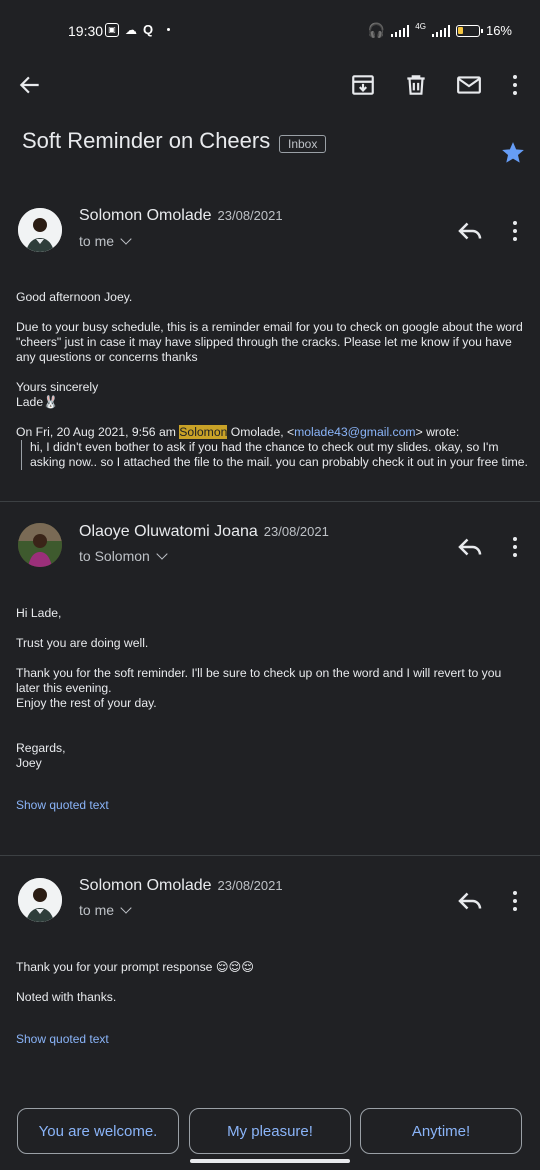 This screenshot has width=540, height=1170. I want to click on status-notification-icons: ▣ ☁ Q, so click(138, 29).